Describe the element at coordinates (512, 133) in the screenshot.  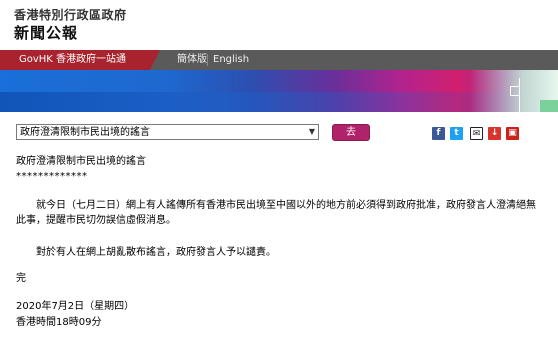
I see `save-icon: ▣` at that location.